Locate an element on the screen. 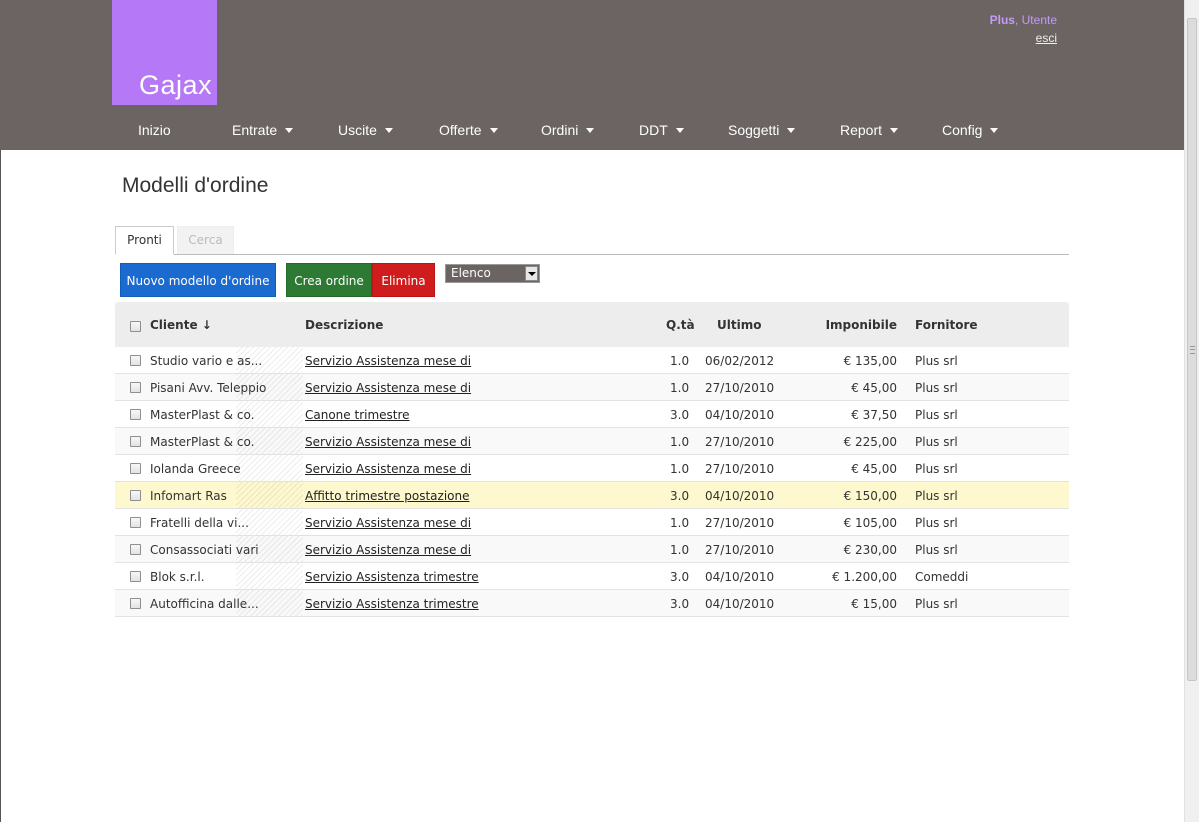 This screenshot has height=822, width=1199. select-all-checkbox is located at coordinates (135, 326).